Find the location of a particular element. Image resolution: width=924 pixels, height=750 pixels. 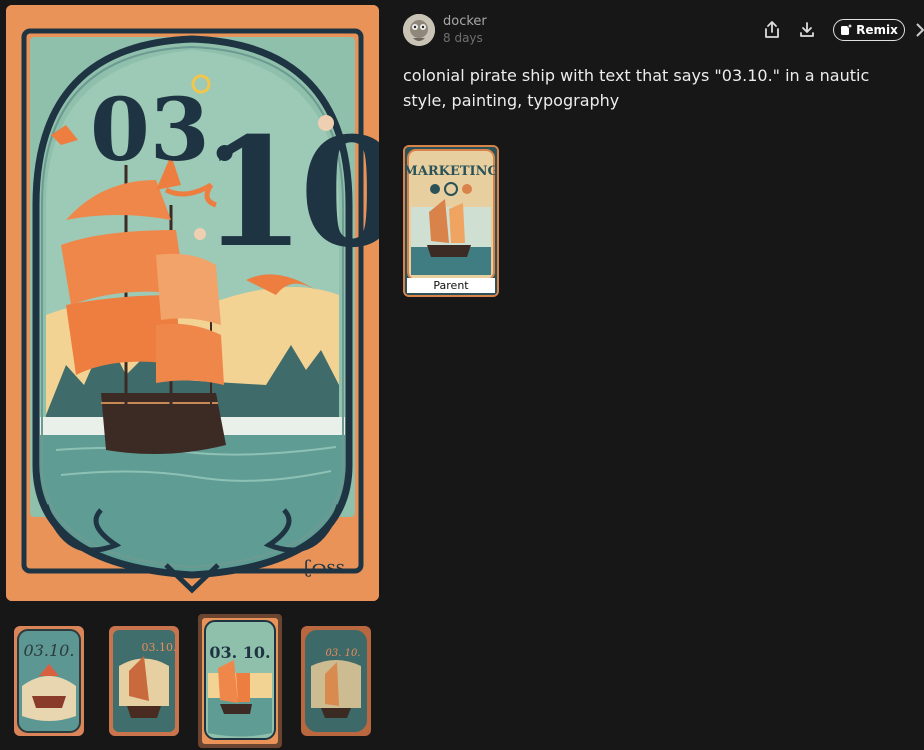

share-button is located at coordinates (772, 30).